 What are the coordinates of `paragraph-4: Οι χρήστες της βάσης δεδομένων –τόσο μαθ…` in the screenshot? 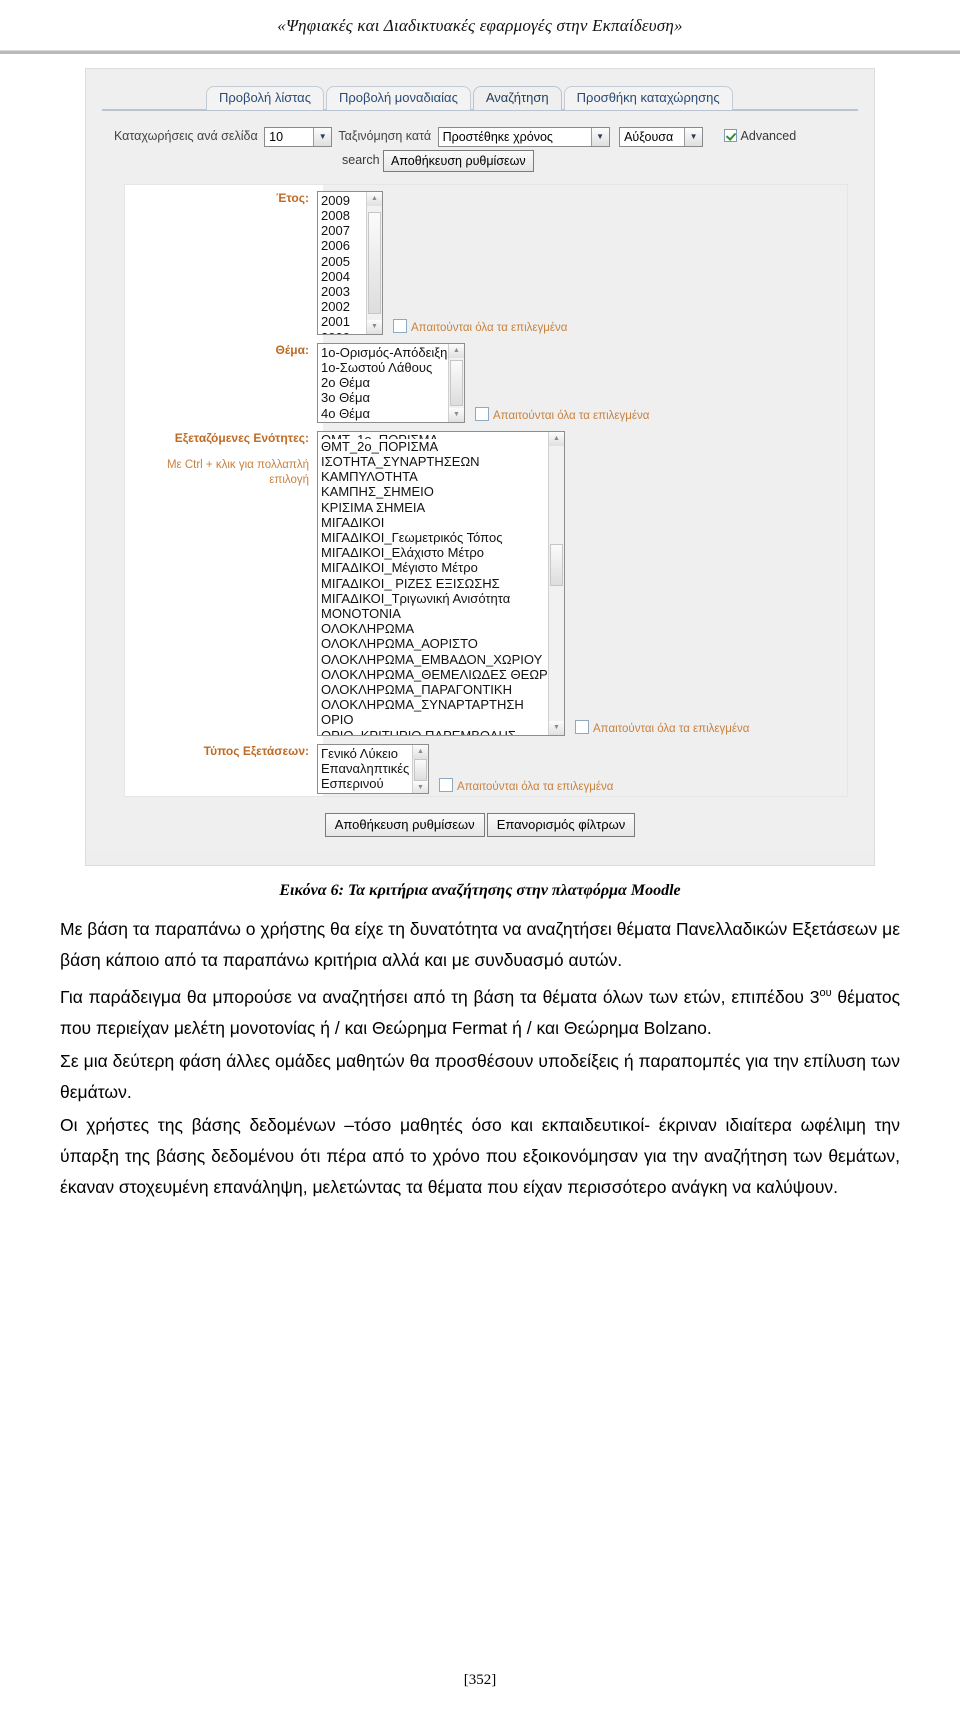 It's located at (480, 1155).